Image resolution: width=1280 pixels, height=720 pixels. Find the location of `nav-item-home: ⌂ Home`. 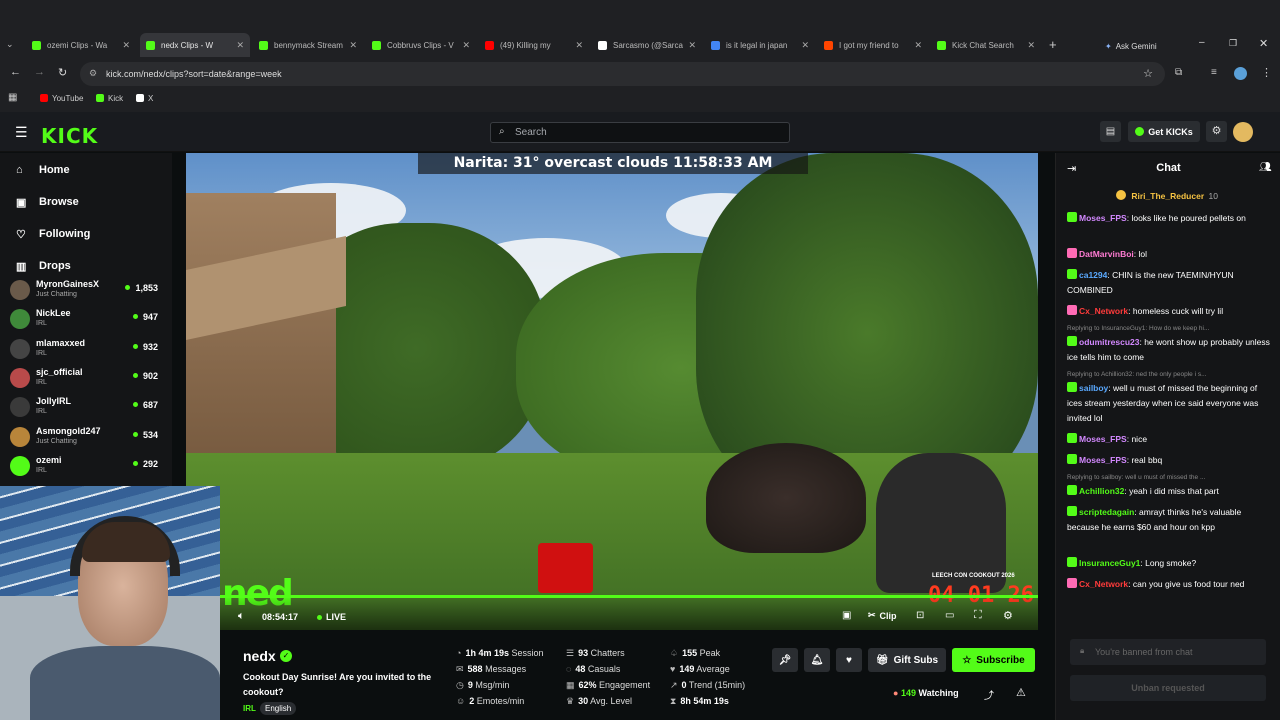

nav-item-home: ⌂ Home is located at coordinates (43, 170).